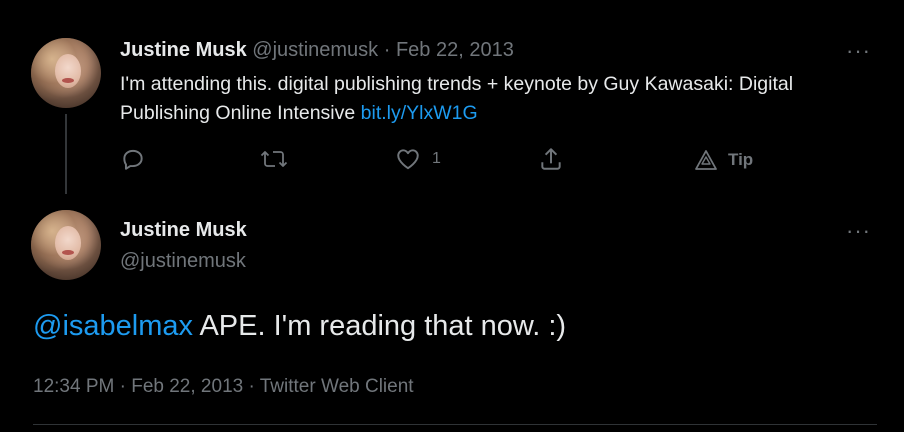 This screenshot has height=432, width=904. I want to click on tweet-time: 12:34 PM, so click(73, 386).